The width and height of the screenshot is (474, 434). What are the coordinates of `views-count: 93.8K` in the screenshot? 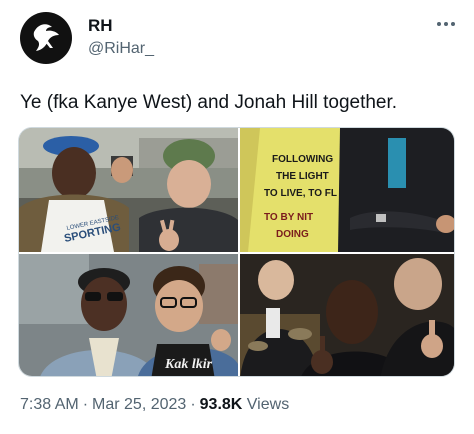 It's located at (221, 404).